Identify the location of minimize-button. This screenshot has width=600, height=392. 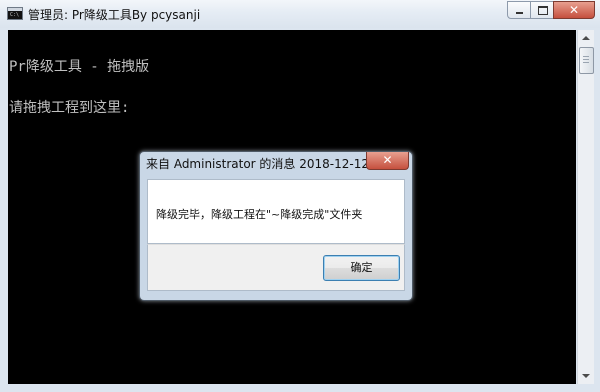
(519, 10).